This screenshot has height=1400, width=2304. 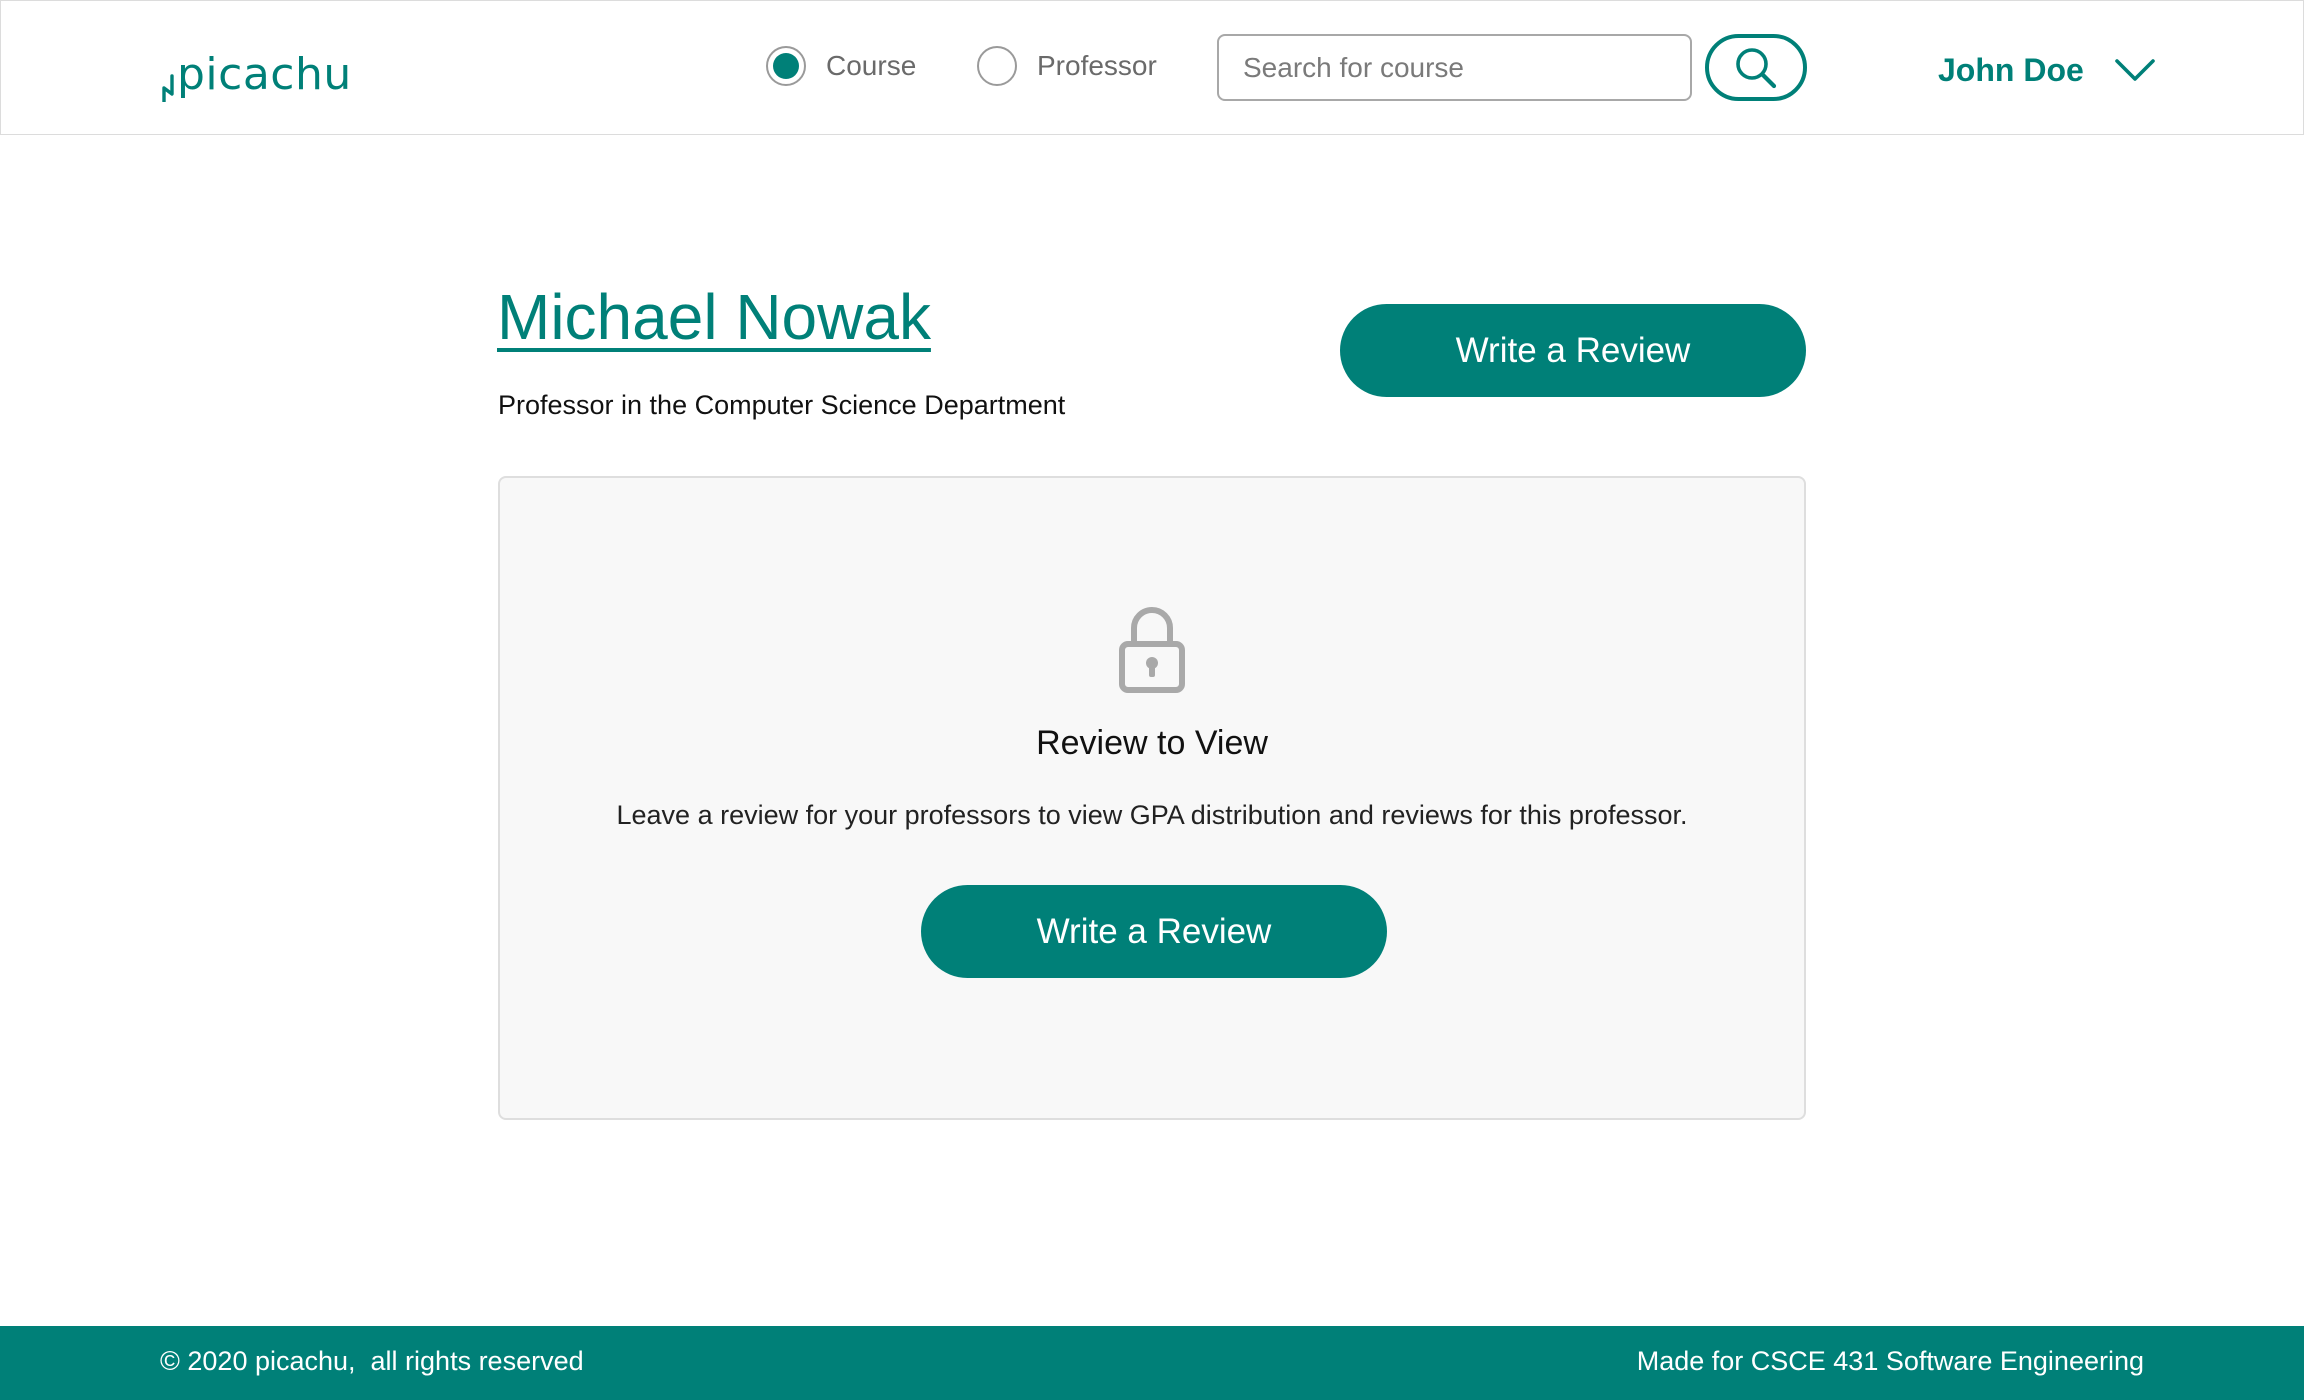 What do you see at coordinates (1152, 743) in the screenshot?
I see `review-to-view-title: Review to View` at bounding box center [1152, 743].